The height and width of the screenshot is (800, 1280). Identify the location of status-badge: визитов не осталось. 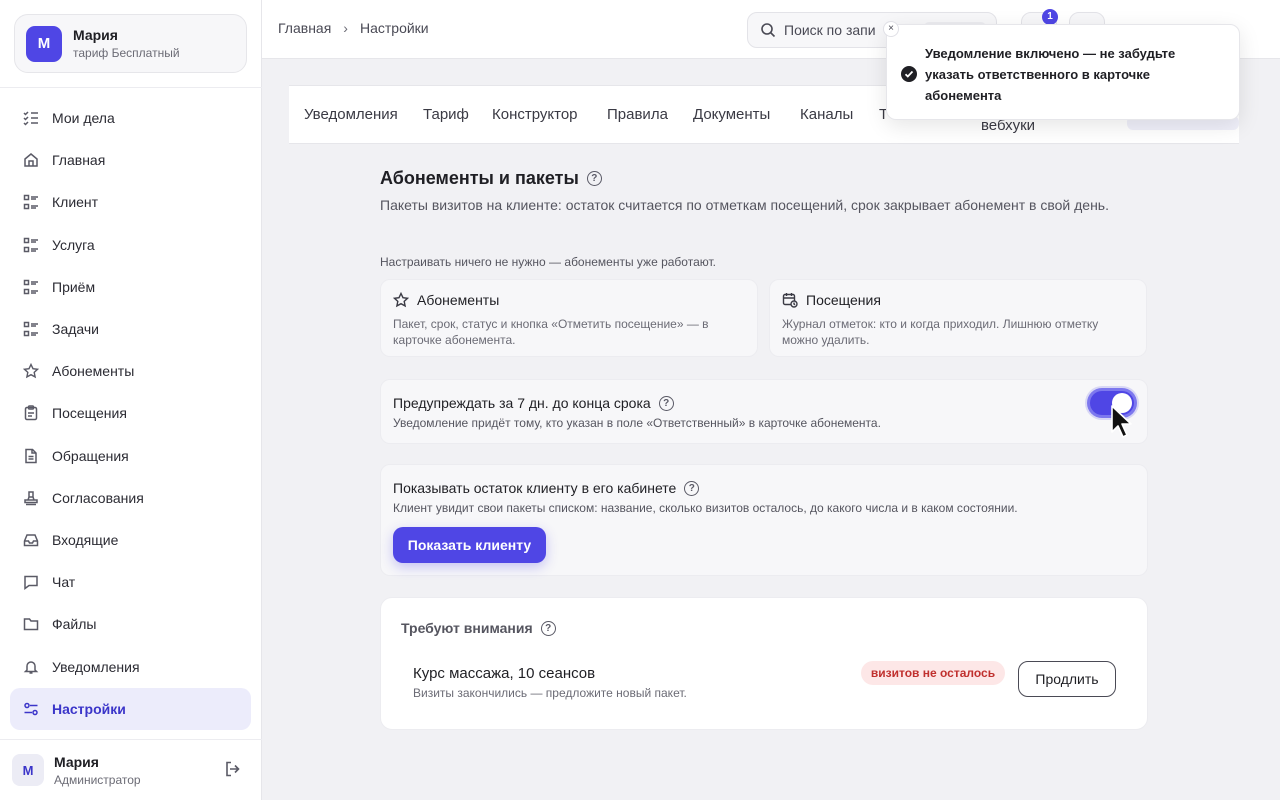
(933, 673).